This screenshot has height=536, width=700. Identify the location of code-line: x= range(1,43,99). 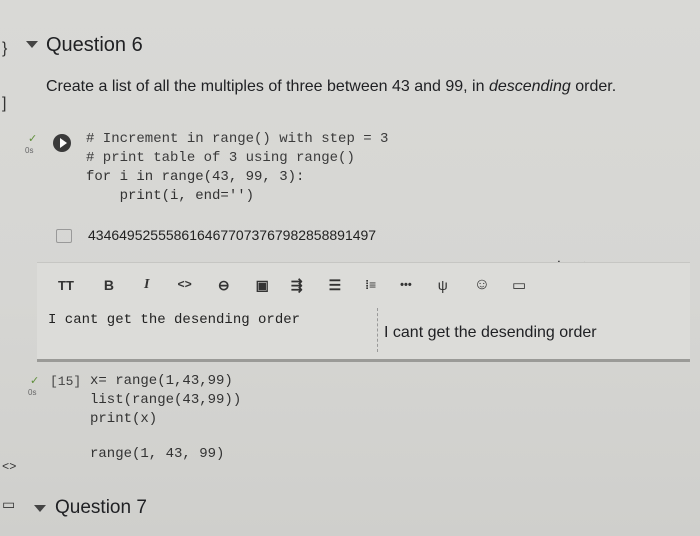
(161, 381).